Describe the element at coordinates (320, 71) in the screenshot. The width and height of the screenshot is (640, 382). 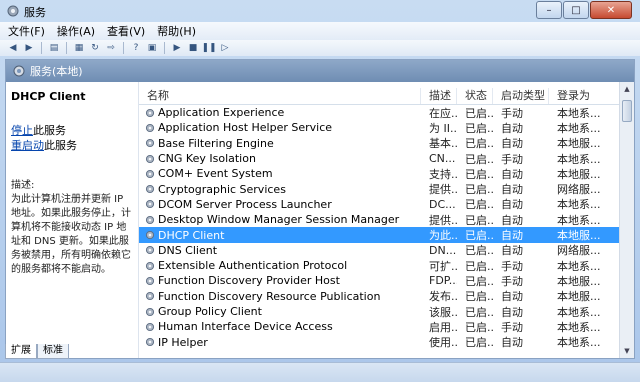
I see `panel-header: 服务(本地)` at that location.